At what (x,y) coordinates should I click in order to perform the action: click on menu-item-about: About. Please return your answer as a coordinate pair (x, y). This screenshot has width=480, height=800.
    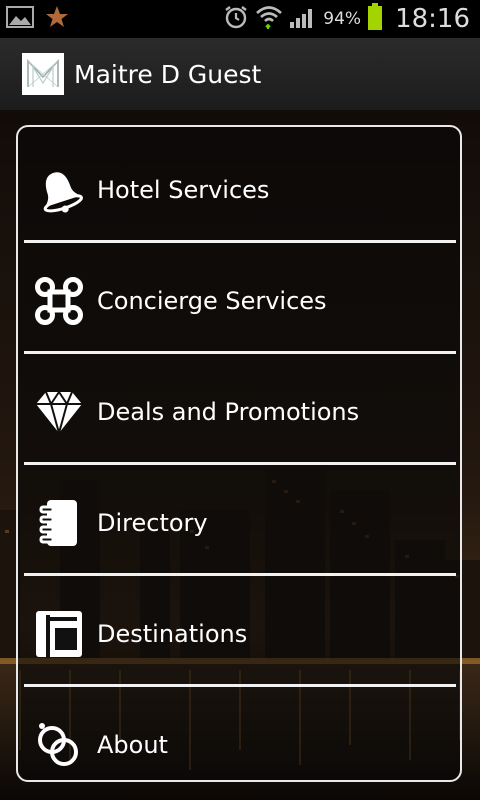
    Looking at the image, I should click on (239, 744).